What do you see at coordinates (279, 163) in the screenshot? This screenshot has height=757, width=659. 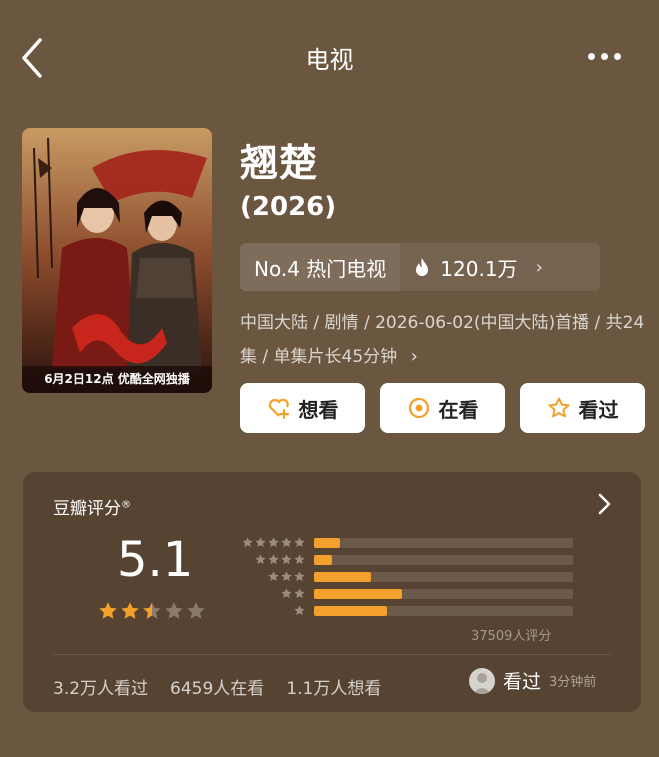 I see `show-title: 翘楚` at bounding box center [279, 163].